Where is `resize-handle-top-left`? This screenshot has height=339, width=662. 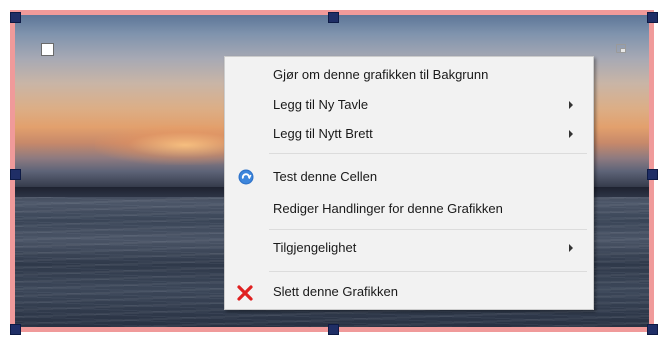
resize-handle-top-left is located at coordinates (15, 17).